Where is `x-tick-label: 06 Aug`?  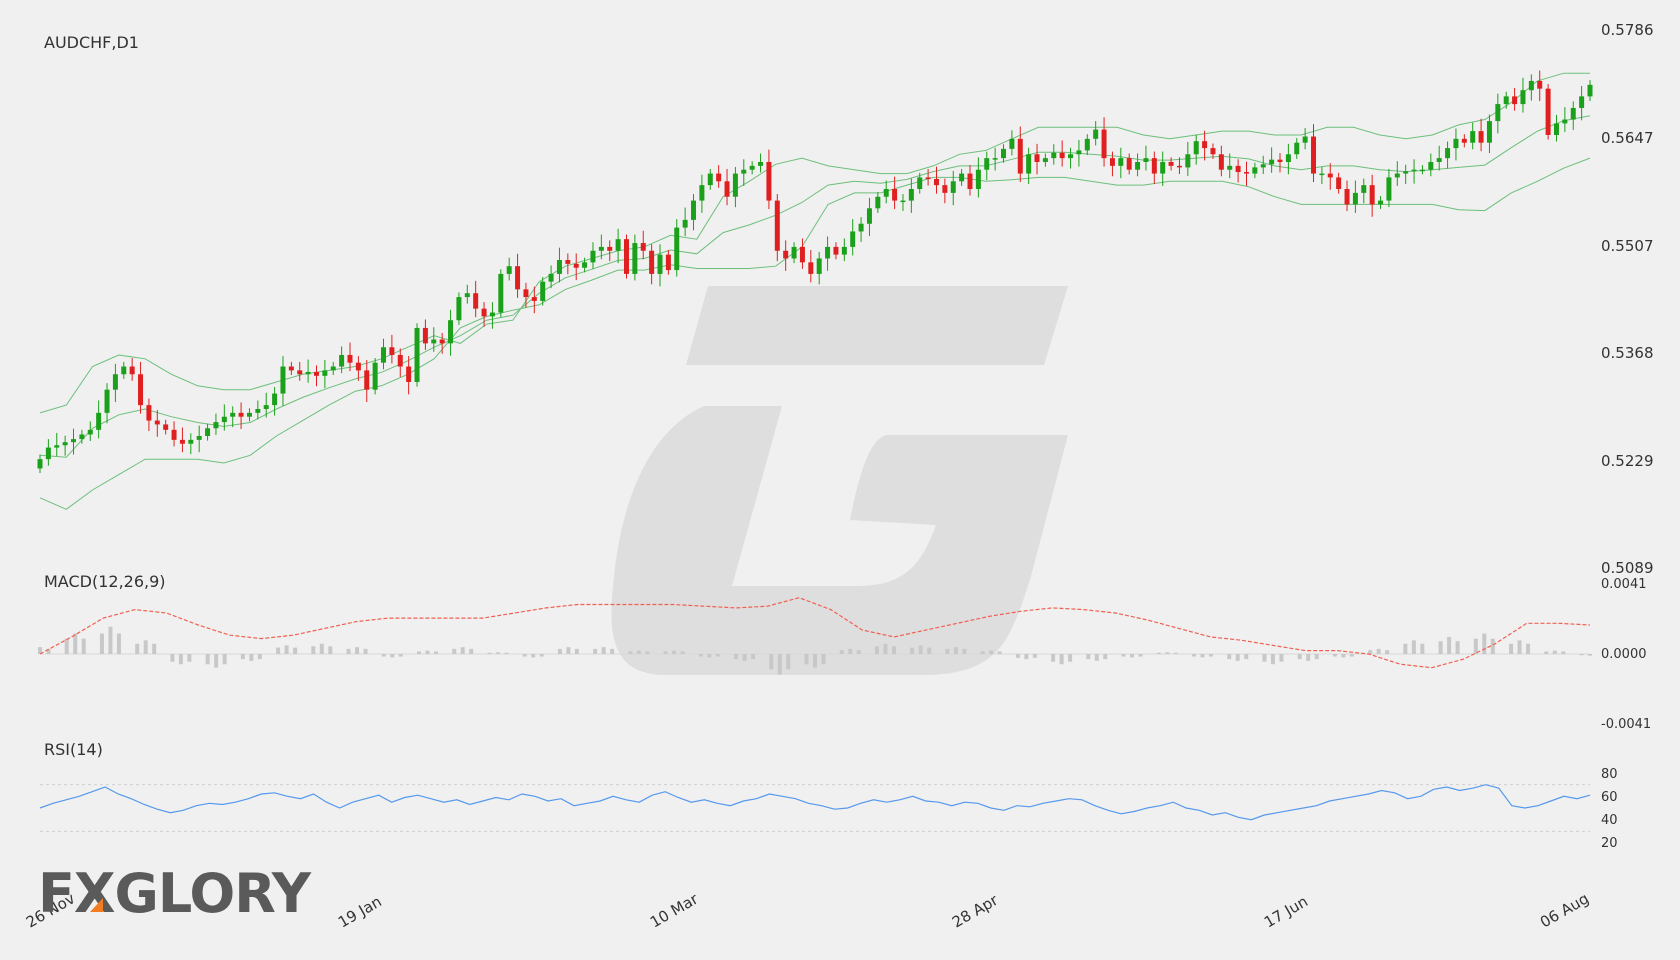 x-tick-label: 06 Aug is located at coordinates (1564, 910).